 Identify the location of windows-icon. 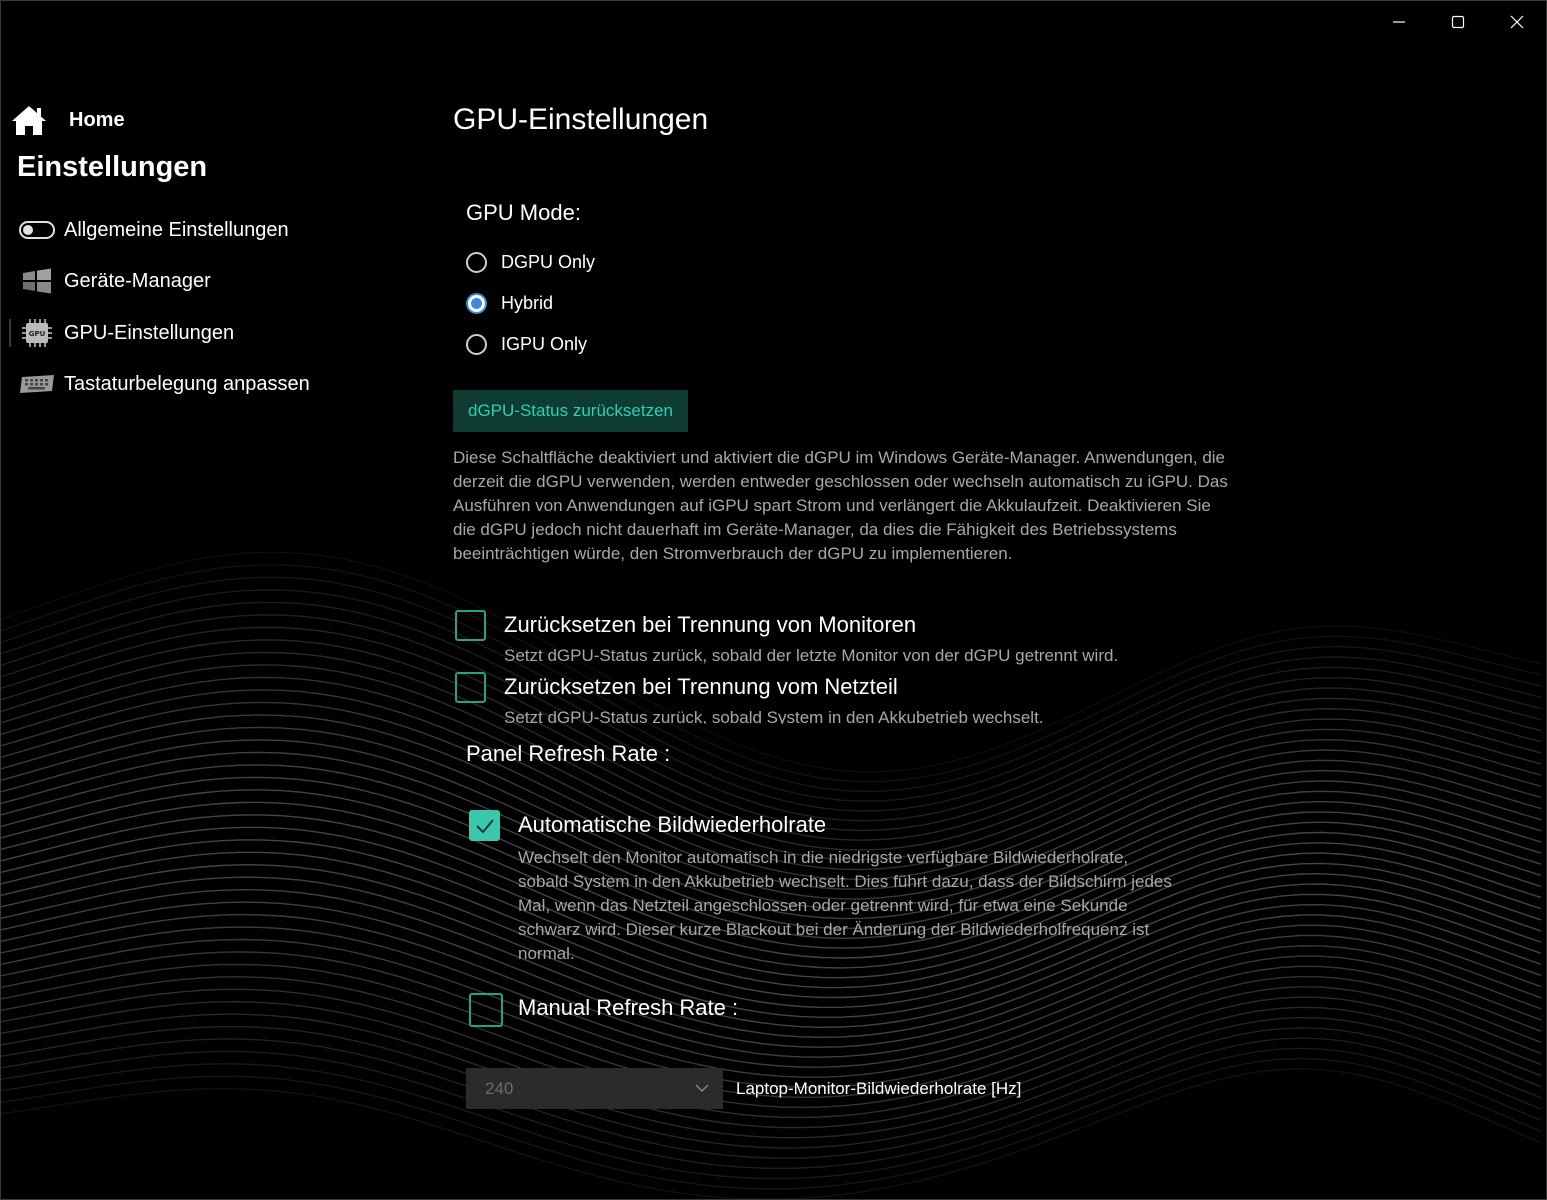
(37, 281).